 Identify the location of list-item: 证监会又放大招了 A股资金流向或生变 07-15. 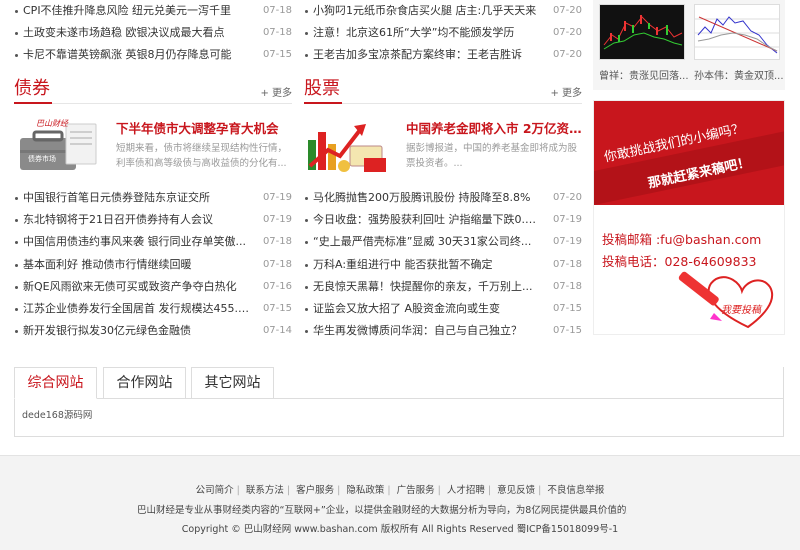
(443, 309).